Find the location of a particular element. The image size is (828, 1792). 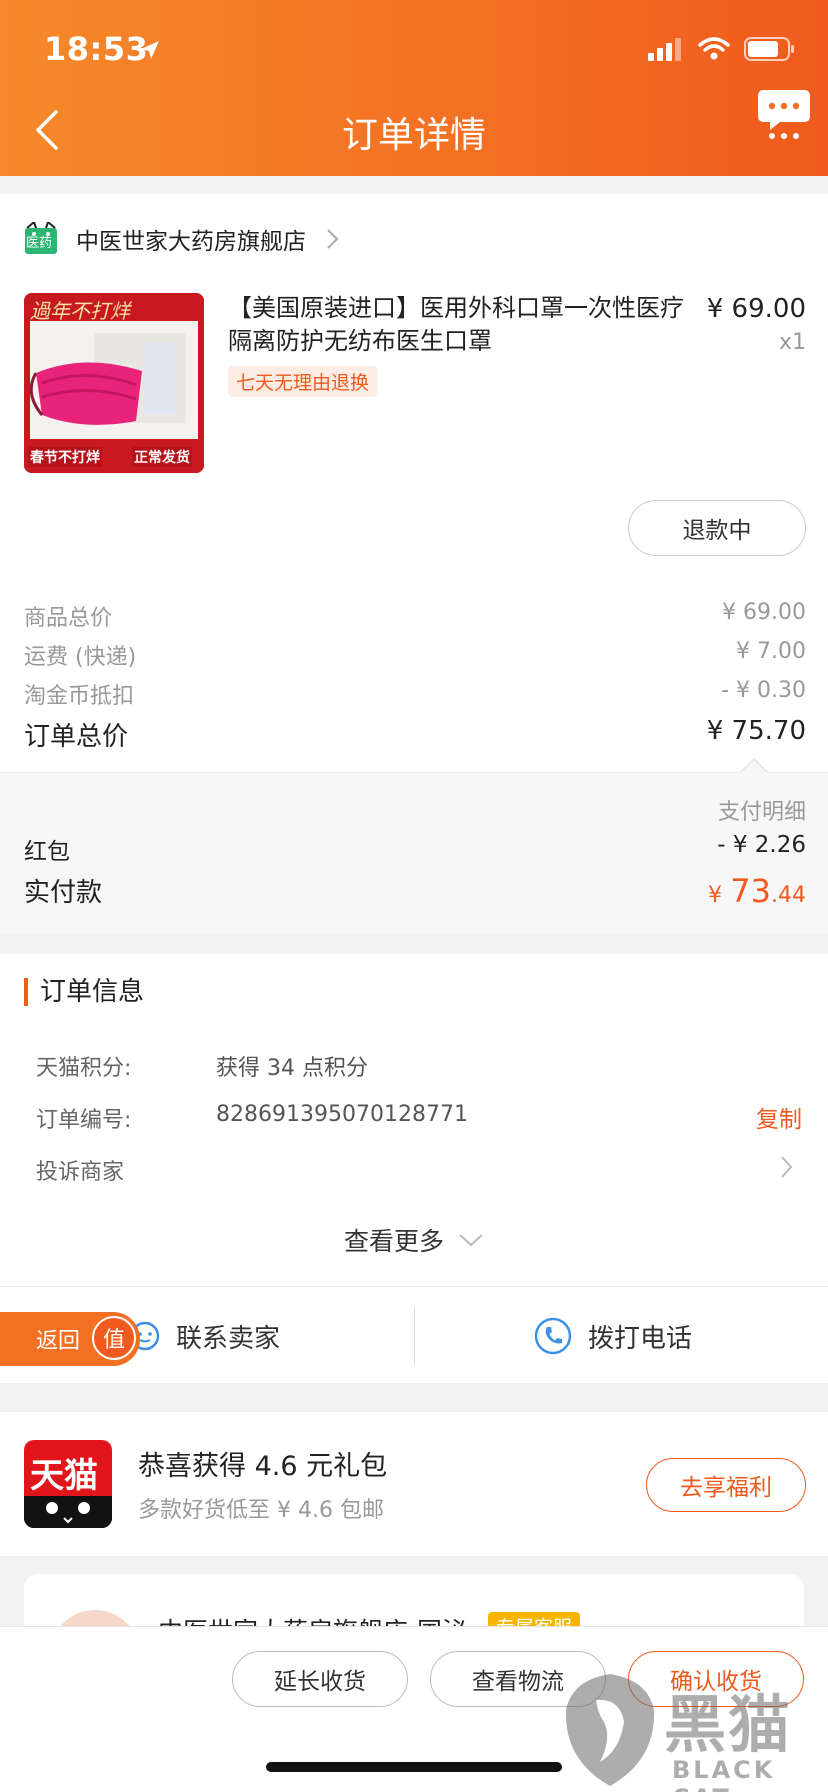

message-more-icon is located at coordinates (784, 114).